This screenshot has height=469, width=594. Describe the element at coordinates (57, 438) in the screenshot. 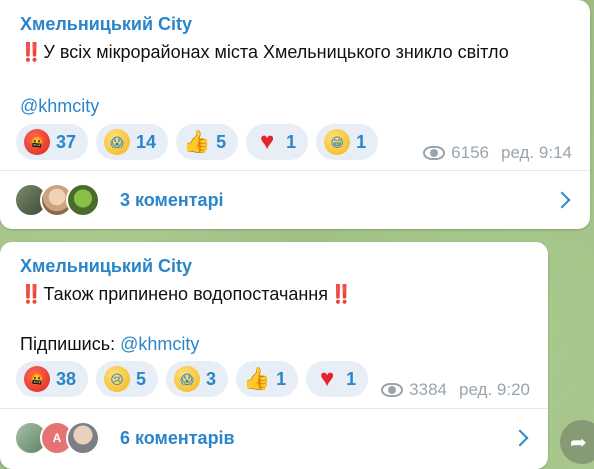

I see `commenter-avatars: A` at that location.